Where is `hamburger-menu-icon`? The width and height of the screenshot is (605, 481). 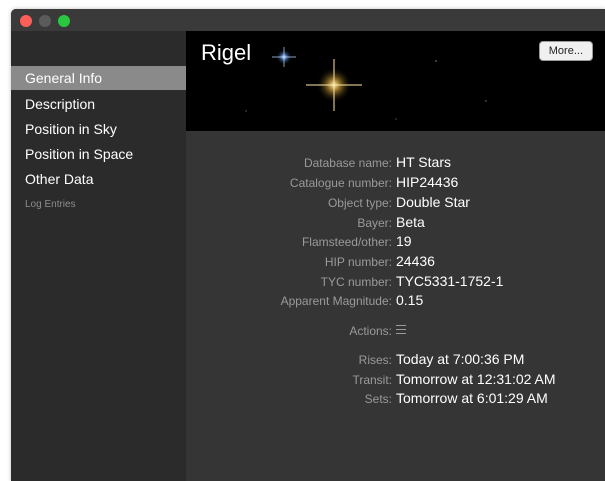
hamburger-menu-icon is located at coordinates (401, 329).